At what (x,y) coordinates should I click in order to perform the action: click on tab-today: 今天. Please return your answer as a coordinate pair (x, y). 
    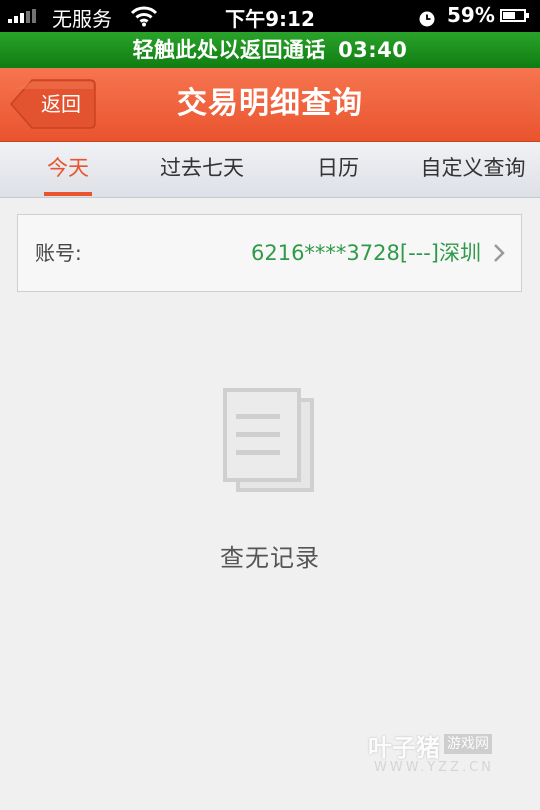
    Looking at the image, I should click on (68, 169).